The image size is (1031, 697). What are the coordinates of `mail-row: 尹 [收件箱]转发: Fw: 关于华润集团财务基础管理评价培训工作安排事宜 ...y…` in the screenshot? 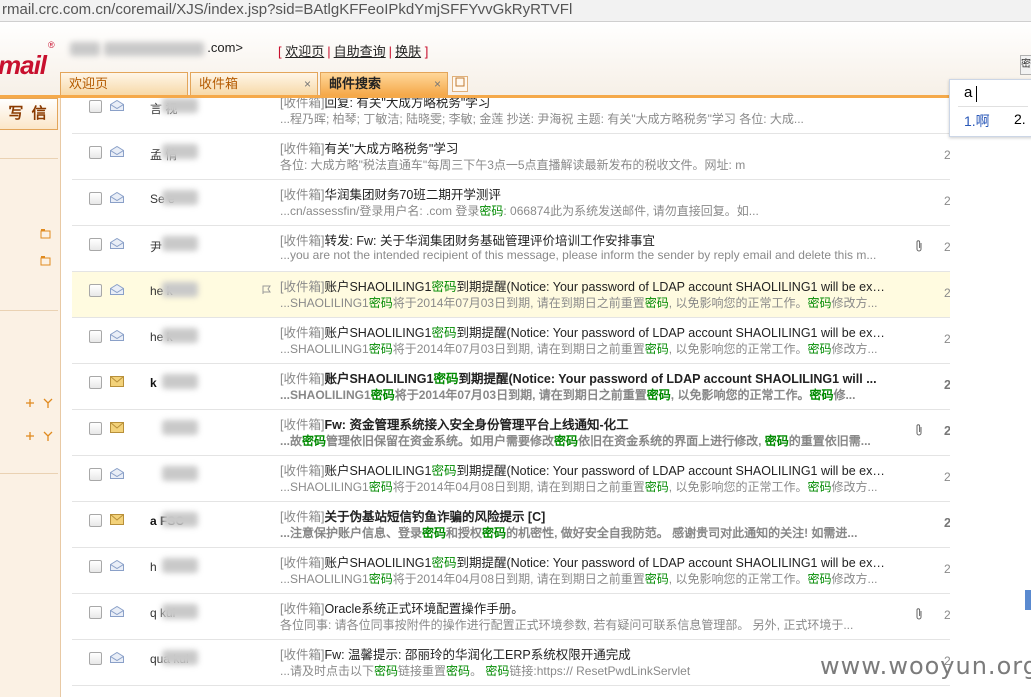 It's located at (511, 249).